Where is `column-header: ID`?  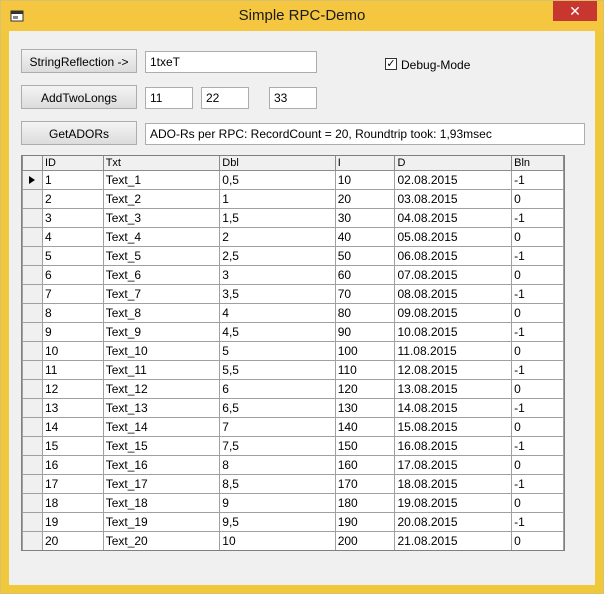 column-header: ID is located at coordinates (72, 163).